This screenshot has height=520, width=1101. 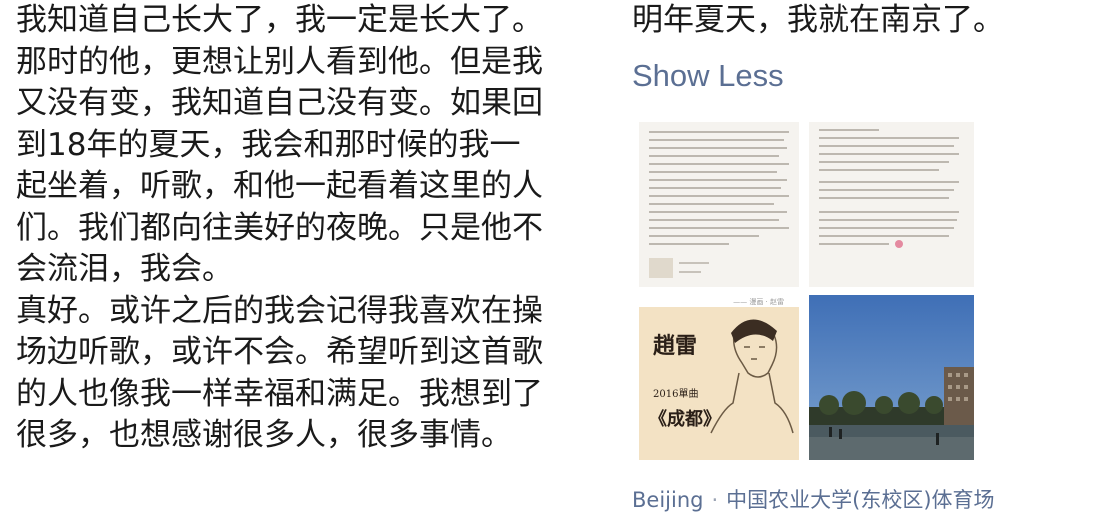 What do you see at coordinates (685, 419) in the screenshot?
I see `poster-title: 《成都》` at bounding box center [685, 419].